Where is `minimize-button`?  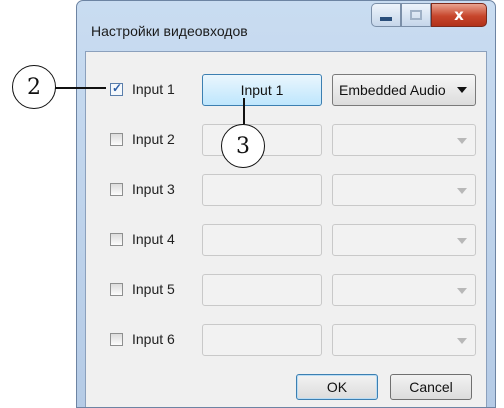
minimize-button is located at coordinates (386, 15).